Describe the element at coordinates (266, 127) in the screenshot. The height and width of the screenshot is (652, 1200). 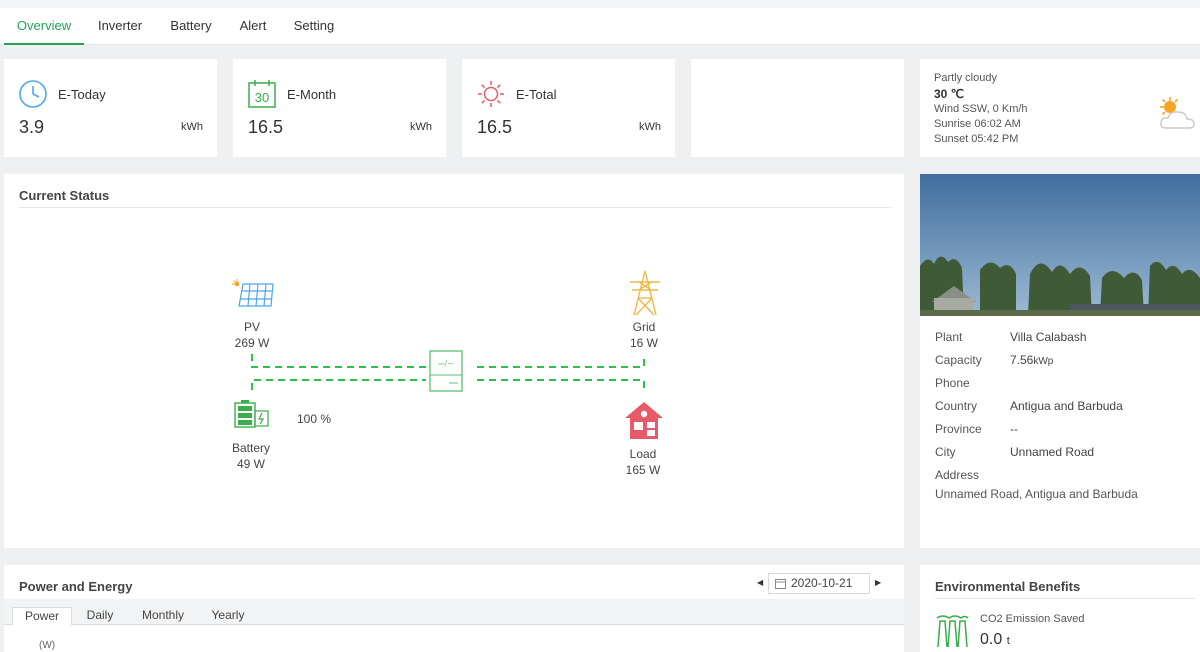
I see `e-month-value: 16.5` at that location.